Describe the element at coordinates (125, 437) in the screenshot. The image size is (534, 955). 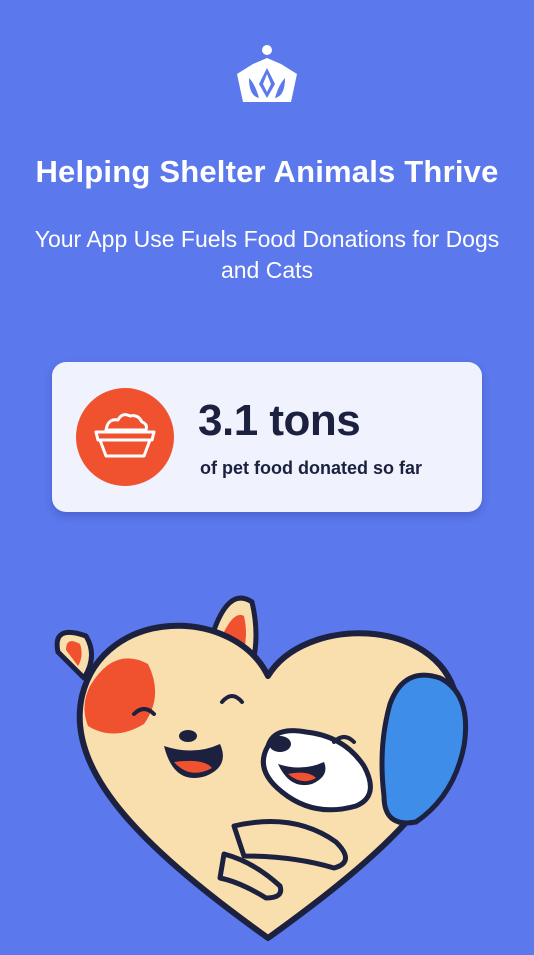
I see `pet-food-bowl-icon` at that location.